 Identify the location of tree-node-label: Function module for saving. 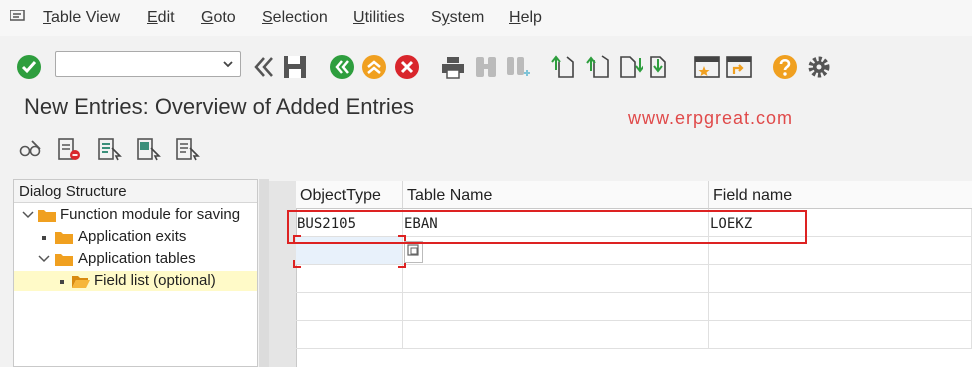
(150, 214).